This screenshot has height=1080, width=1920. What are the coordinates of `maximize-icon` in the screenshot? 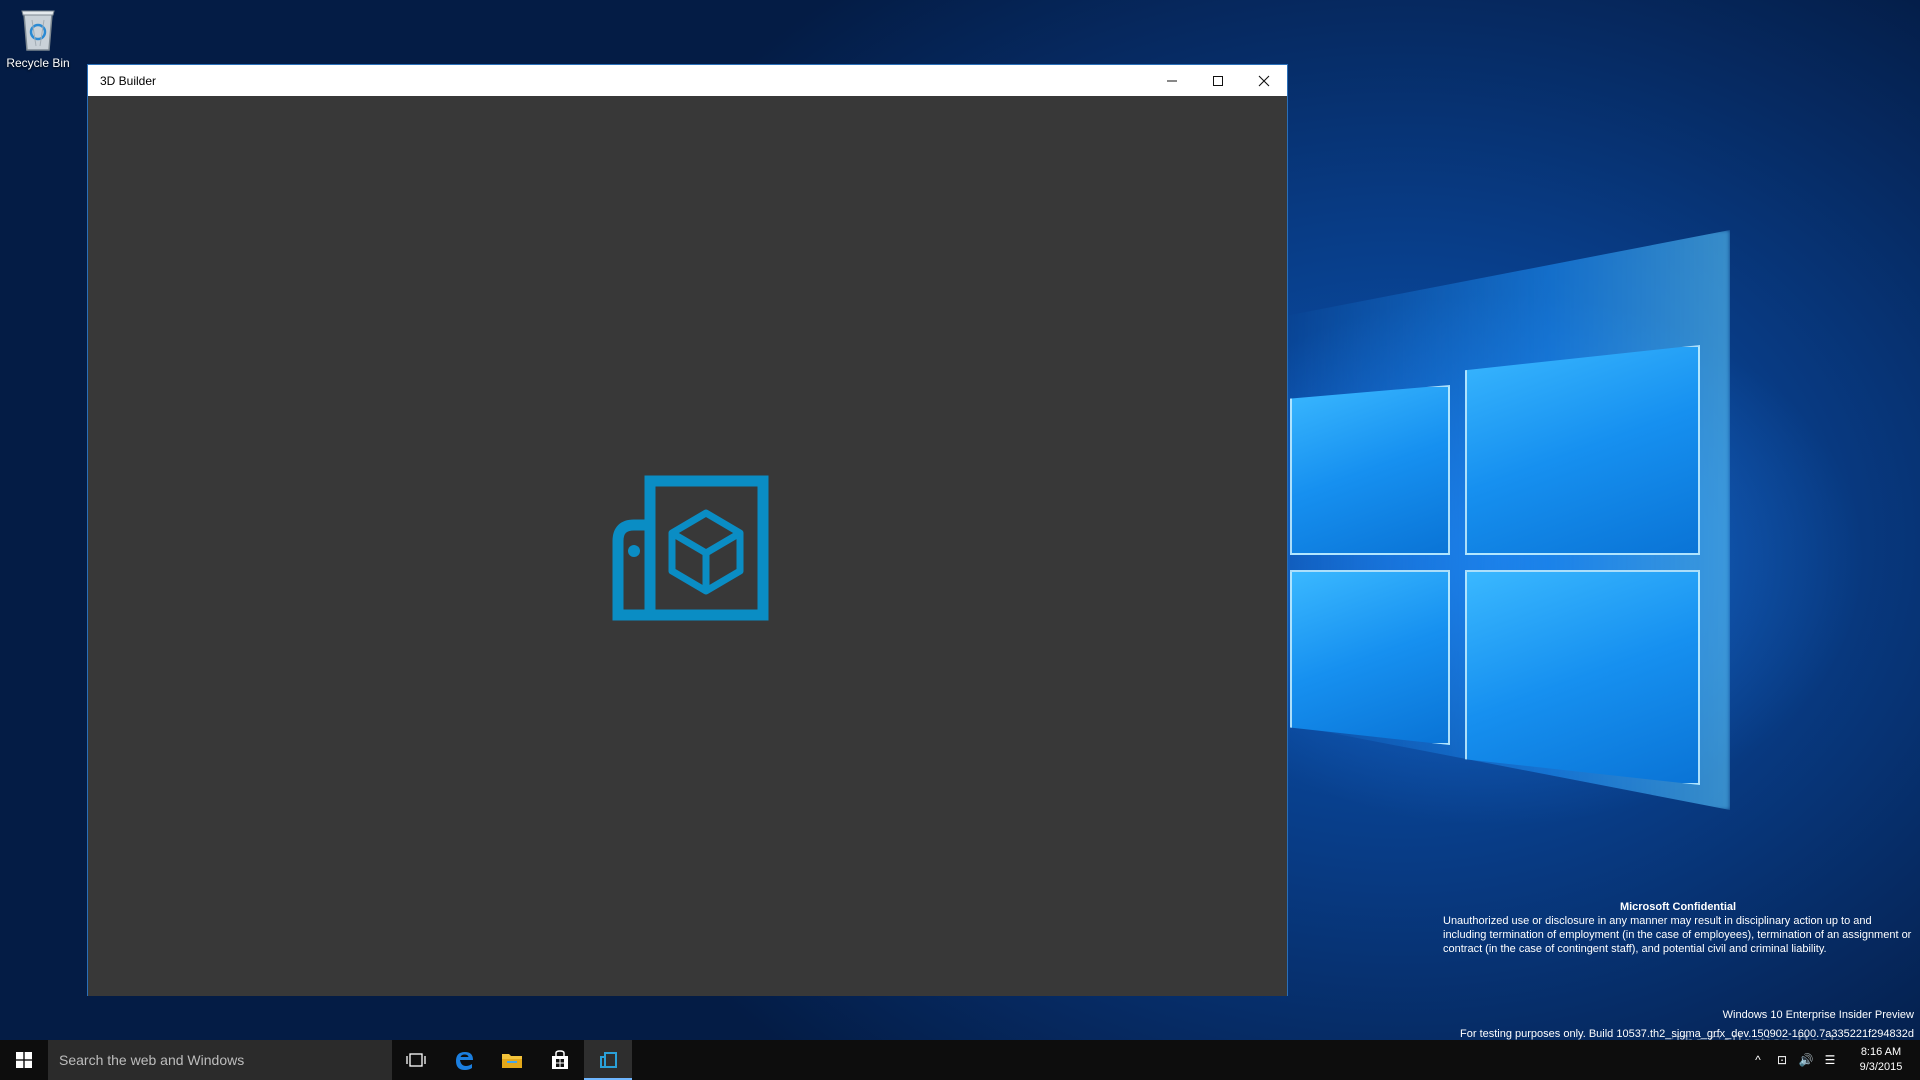 It's located at (1218, 80).